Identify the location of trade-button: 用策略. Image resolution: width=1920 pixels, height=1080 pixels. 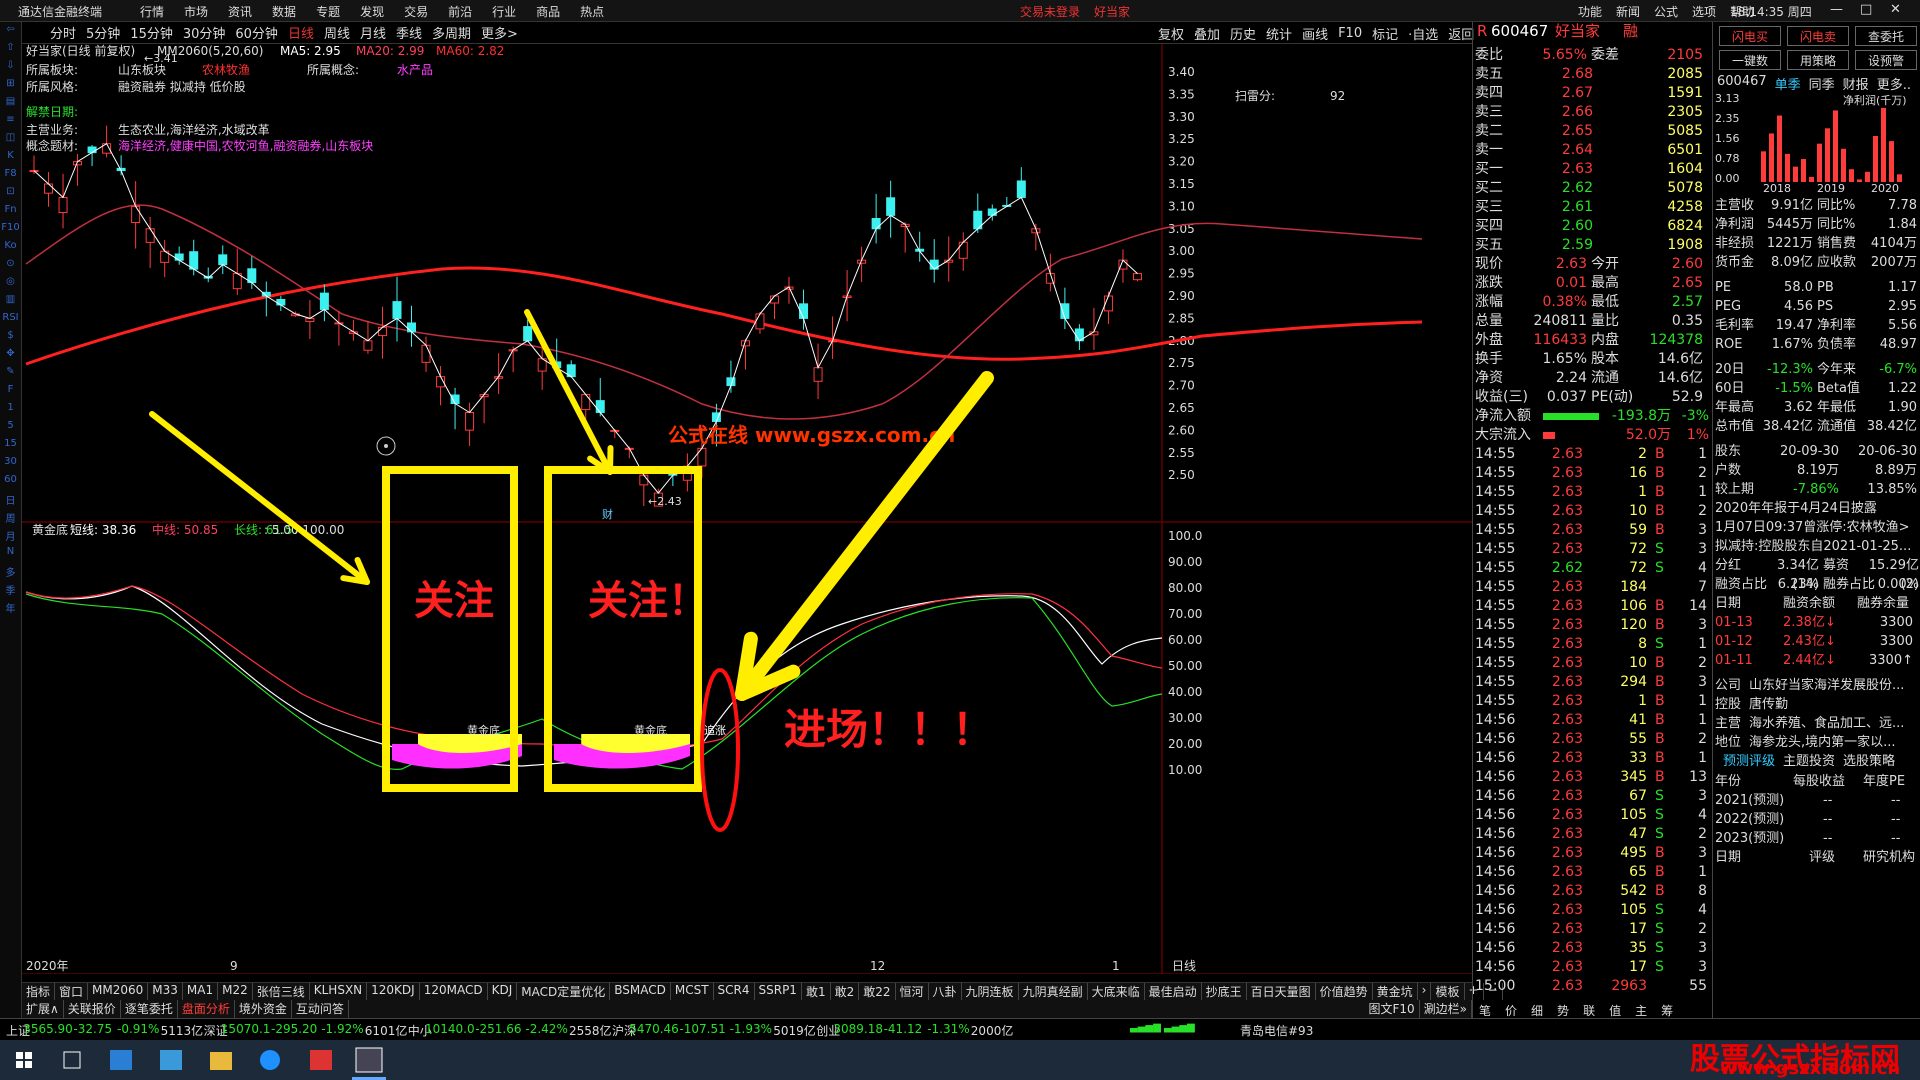
(1818, 60).